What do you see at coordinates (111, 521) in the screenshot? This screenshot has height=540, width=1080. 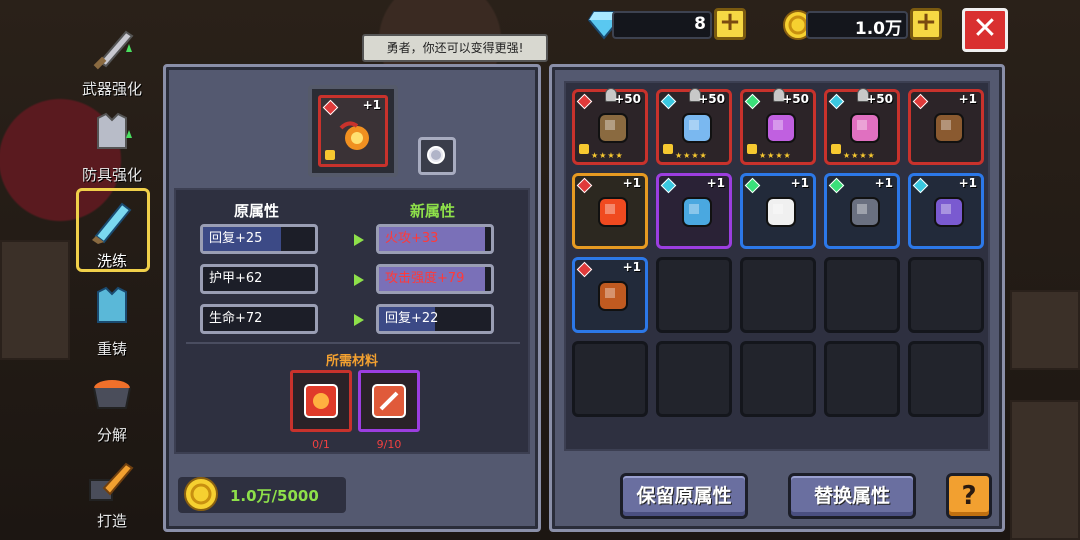 I see `tab-forge-label: 打造` at bounding box center [111, 521].